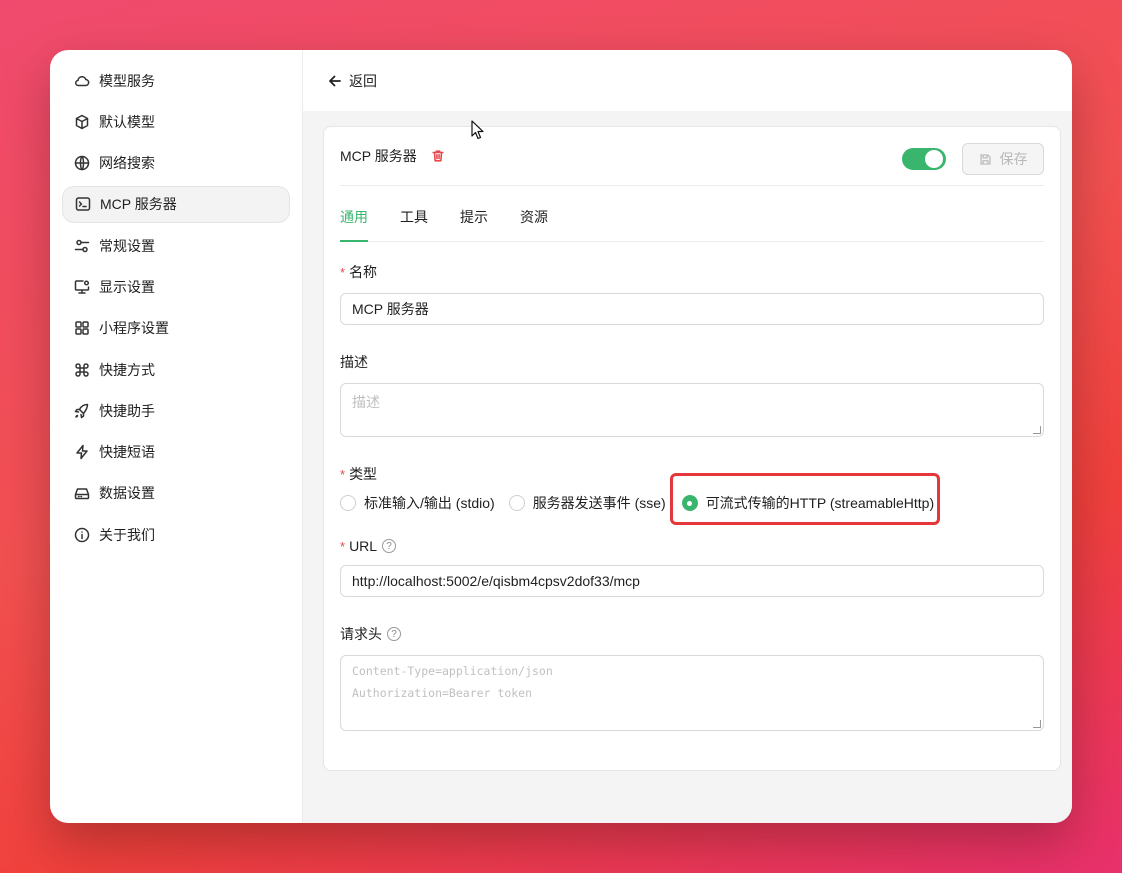 This screenshot has height=873, width=1122. What do you see at coordinates (127, 534) in the screenshot?
I see `sidebar-item-label: 关于我们` at bounding box center [127, 534].